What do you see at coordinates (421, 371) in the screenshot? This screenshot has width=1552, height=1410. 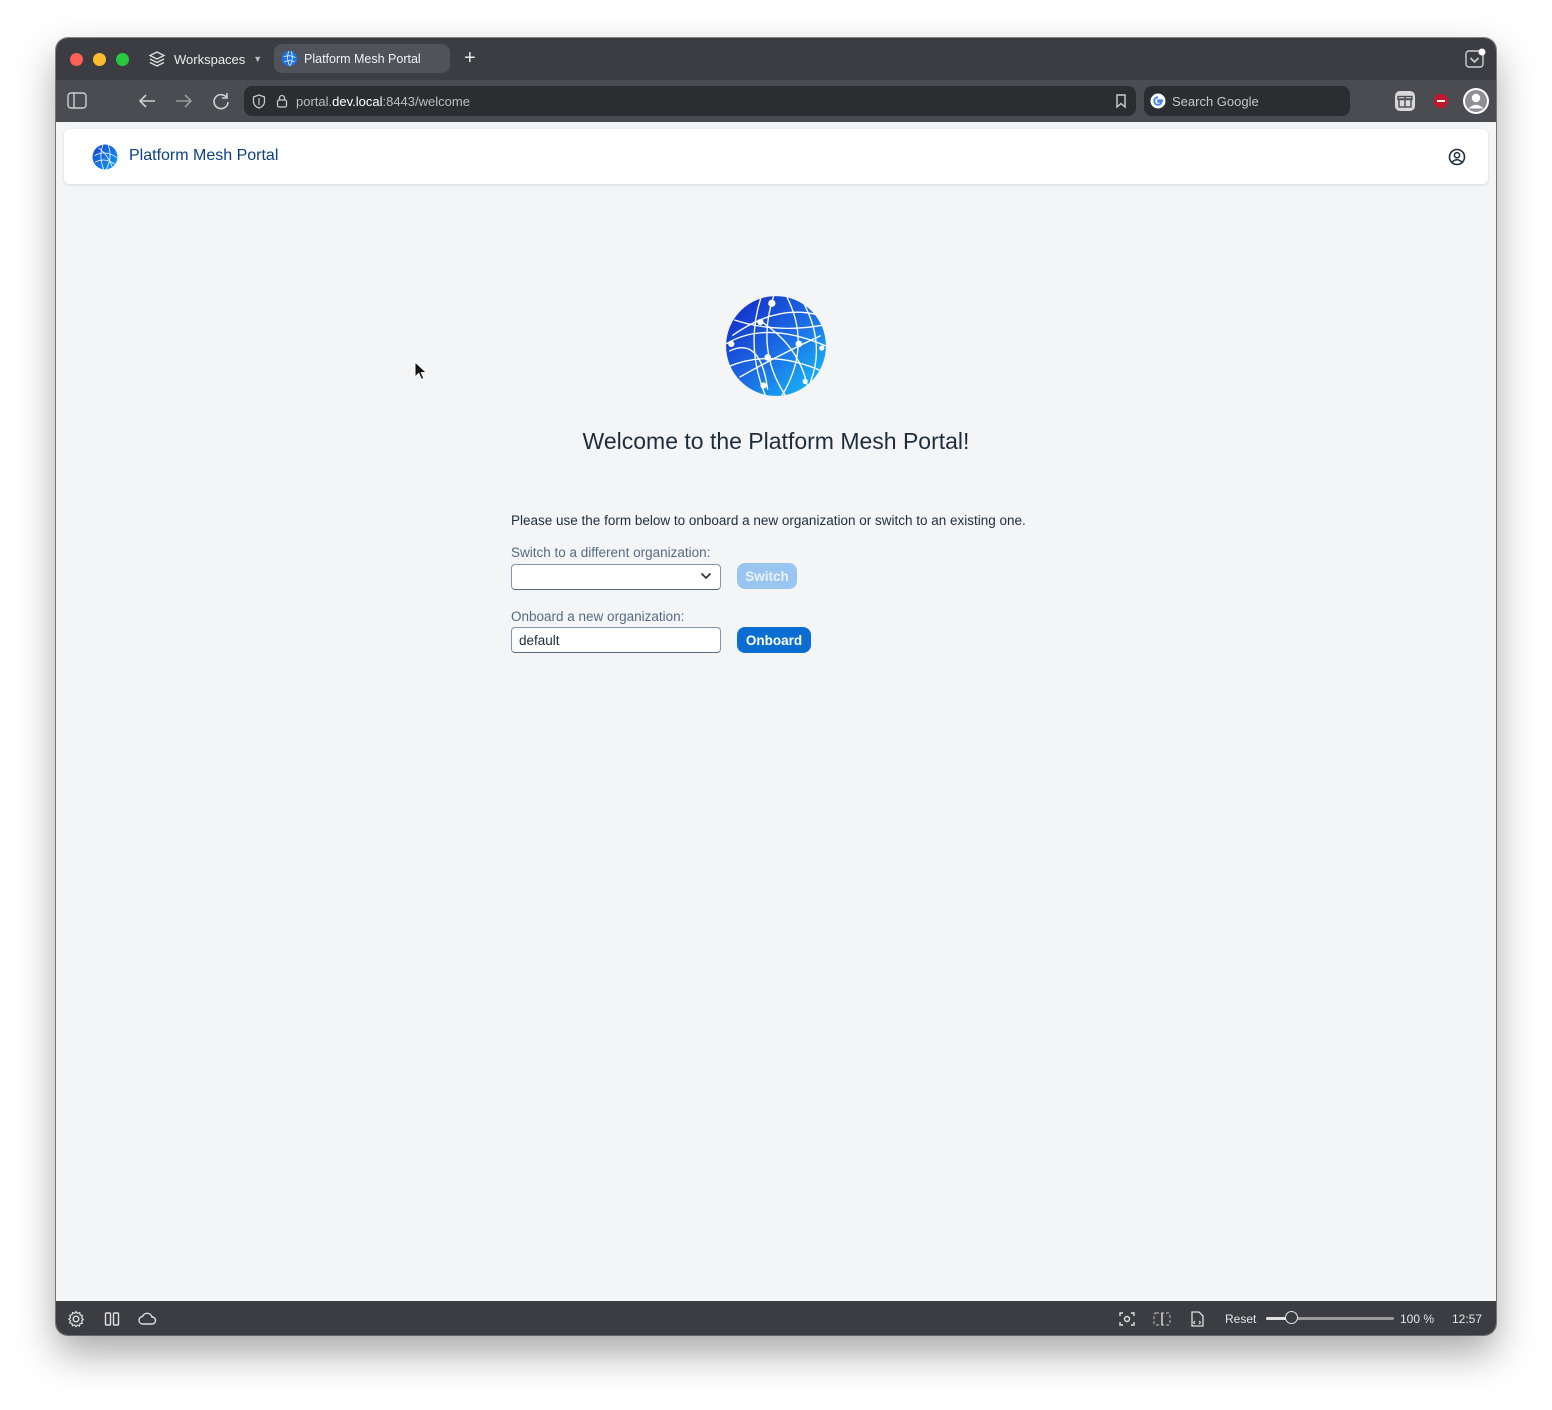 I see `mouse-pointer-icon` at bounding box center [421, 371].